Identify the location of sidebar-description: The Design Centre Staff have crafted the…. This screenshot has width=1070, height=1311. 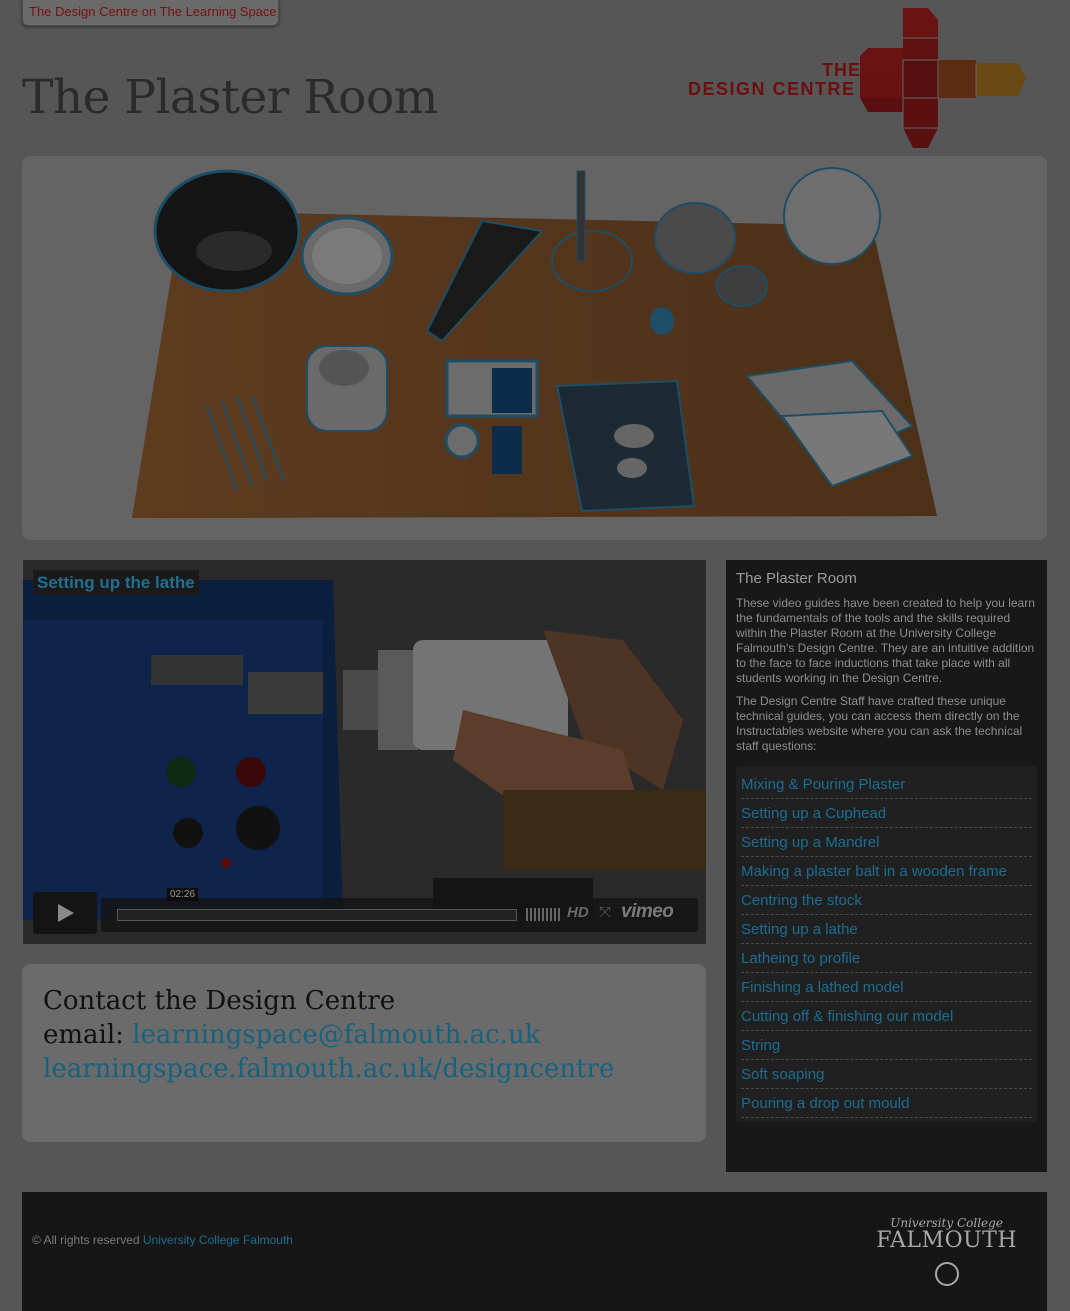
(879, 723).